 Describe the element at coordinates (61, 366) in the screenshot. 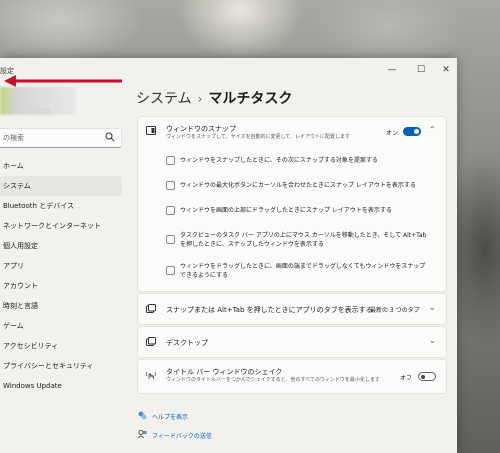

I see `sidebar-item-privacy: プライバシーとセキュリティ` at that location.